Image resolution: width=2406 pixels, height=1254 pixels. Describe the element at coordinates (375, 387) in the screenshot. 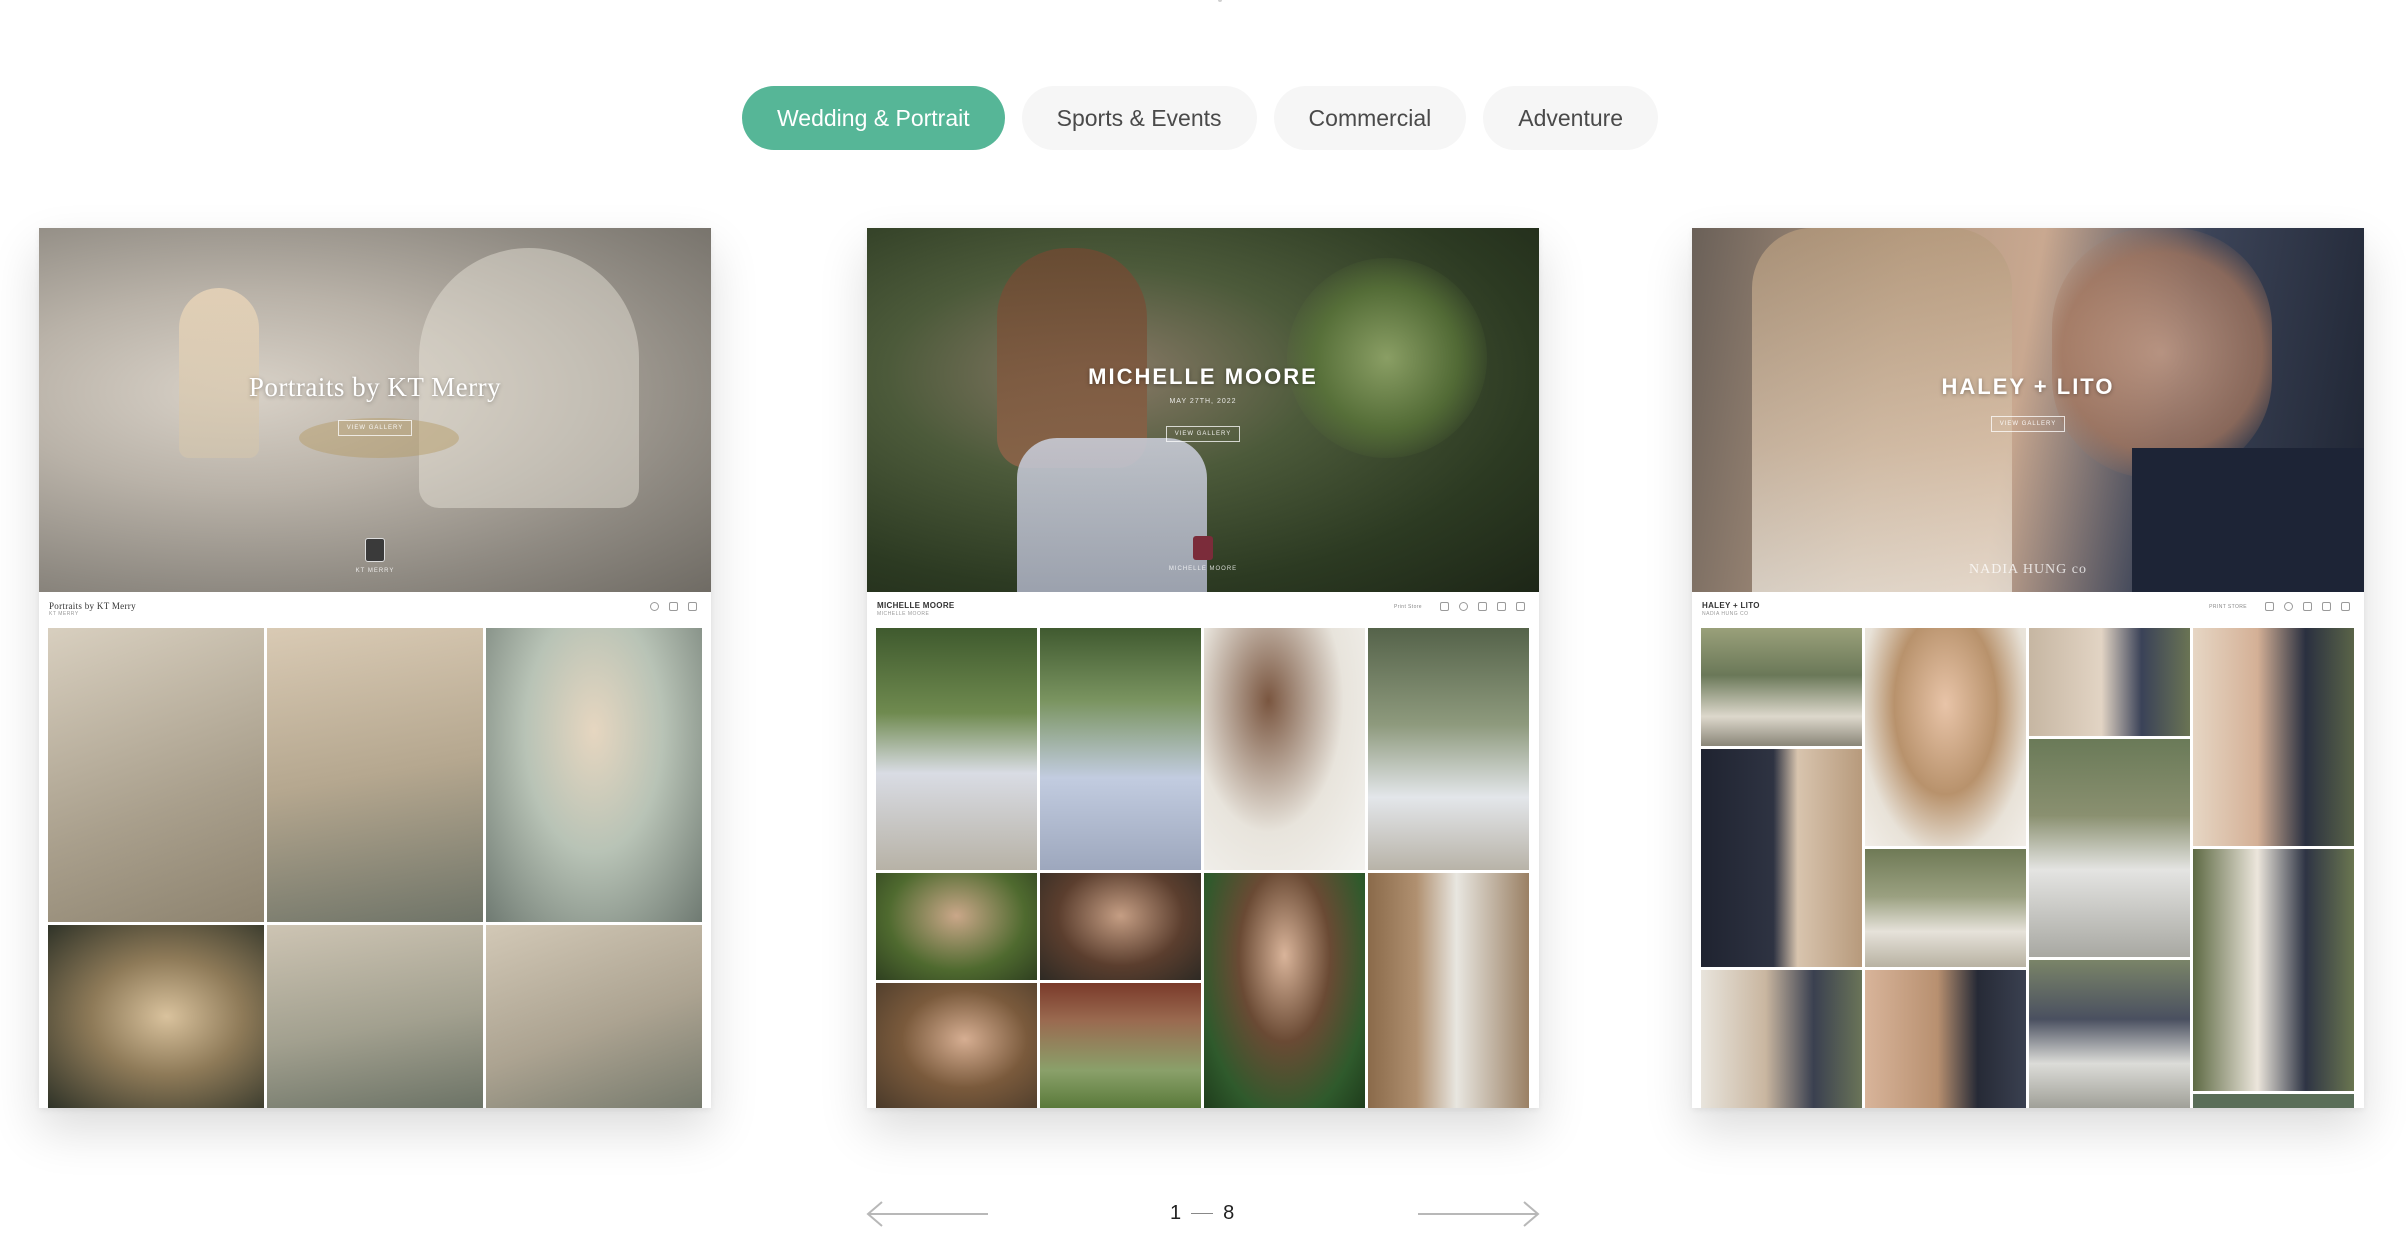

I see `hero-title: Portraits by KT Merry` at that location.